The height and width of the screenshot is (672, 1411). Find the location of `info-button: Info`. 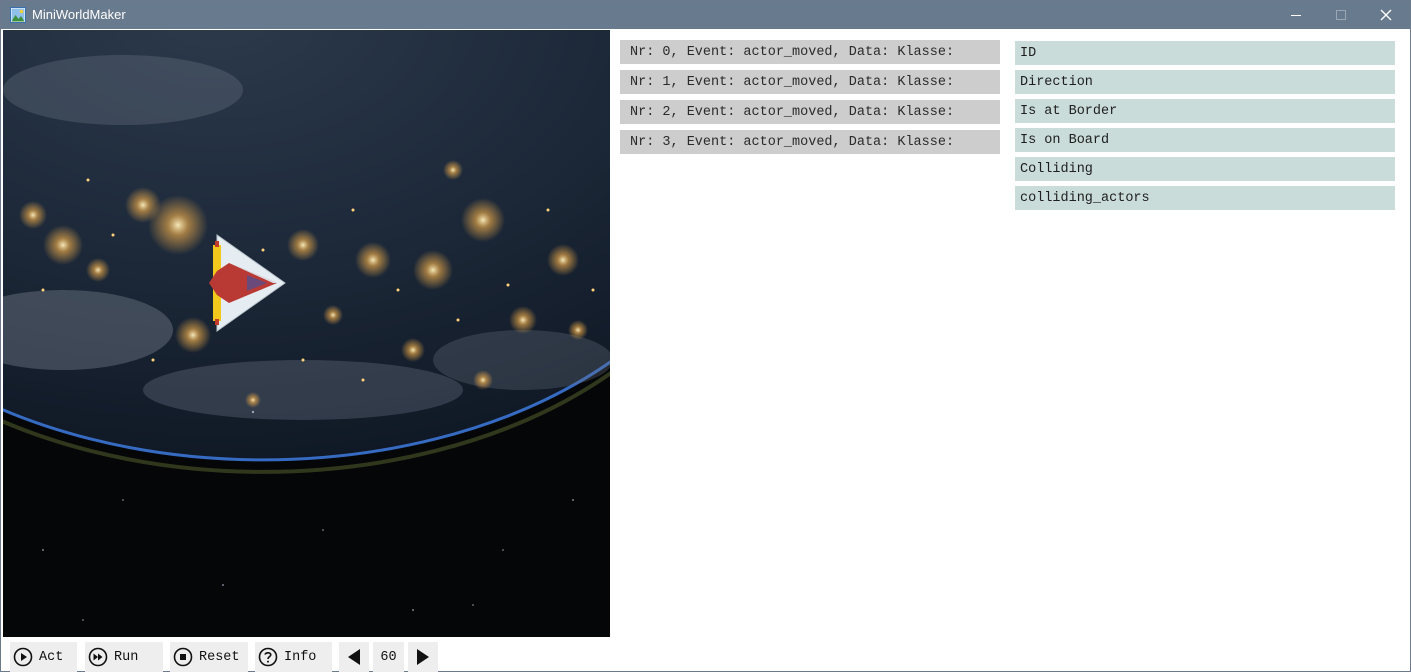

info-button: Info is located at coordinates (293, 657).